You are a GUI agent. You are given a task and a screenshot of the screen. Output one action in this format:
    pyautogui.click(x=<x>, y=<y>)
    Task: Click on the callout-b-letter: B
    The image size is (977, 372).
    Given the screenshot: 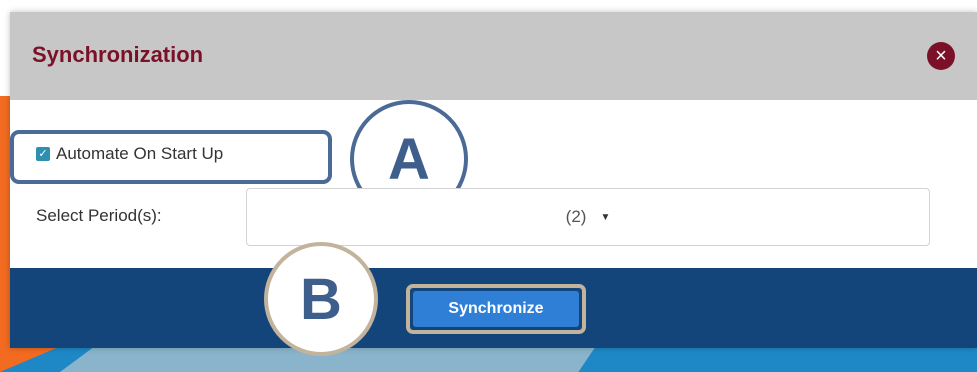 What is the action you would take?
    pyautogui.click(x=321, y=299)
    